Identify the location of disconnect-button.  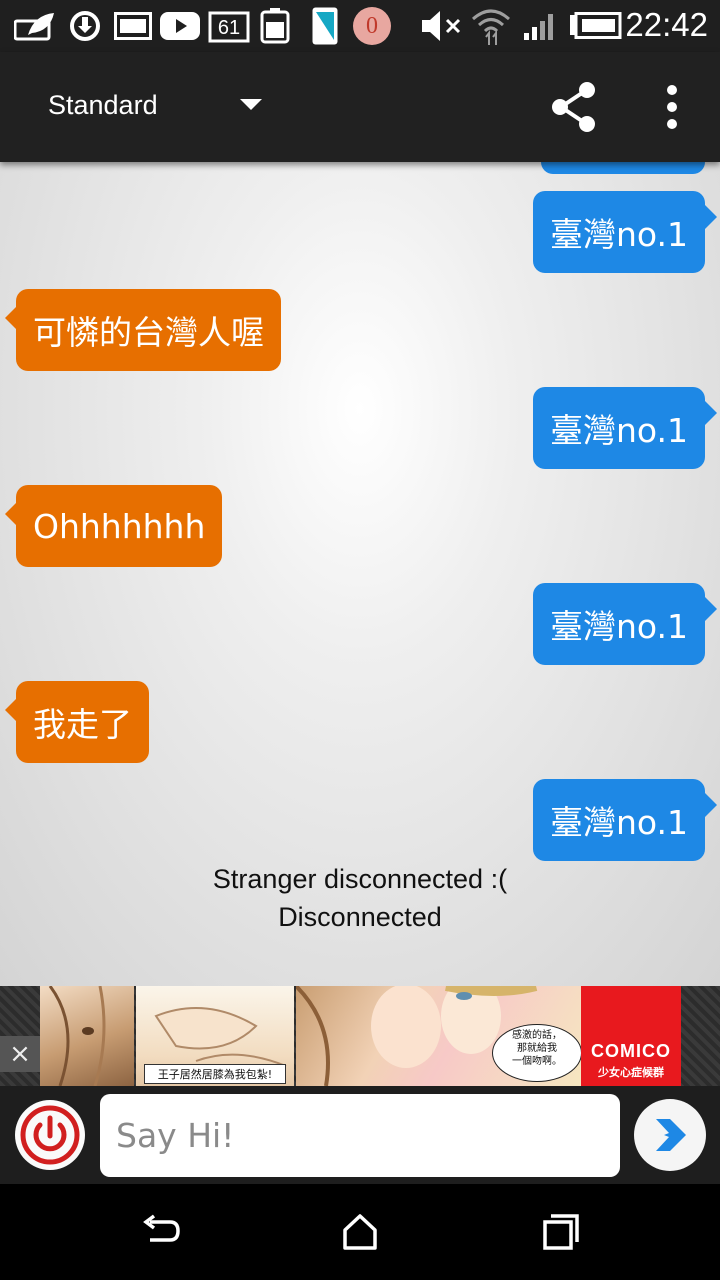
(50, 1135).